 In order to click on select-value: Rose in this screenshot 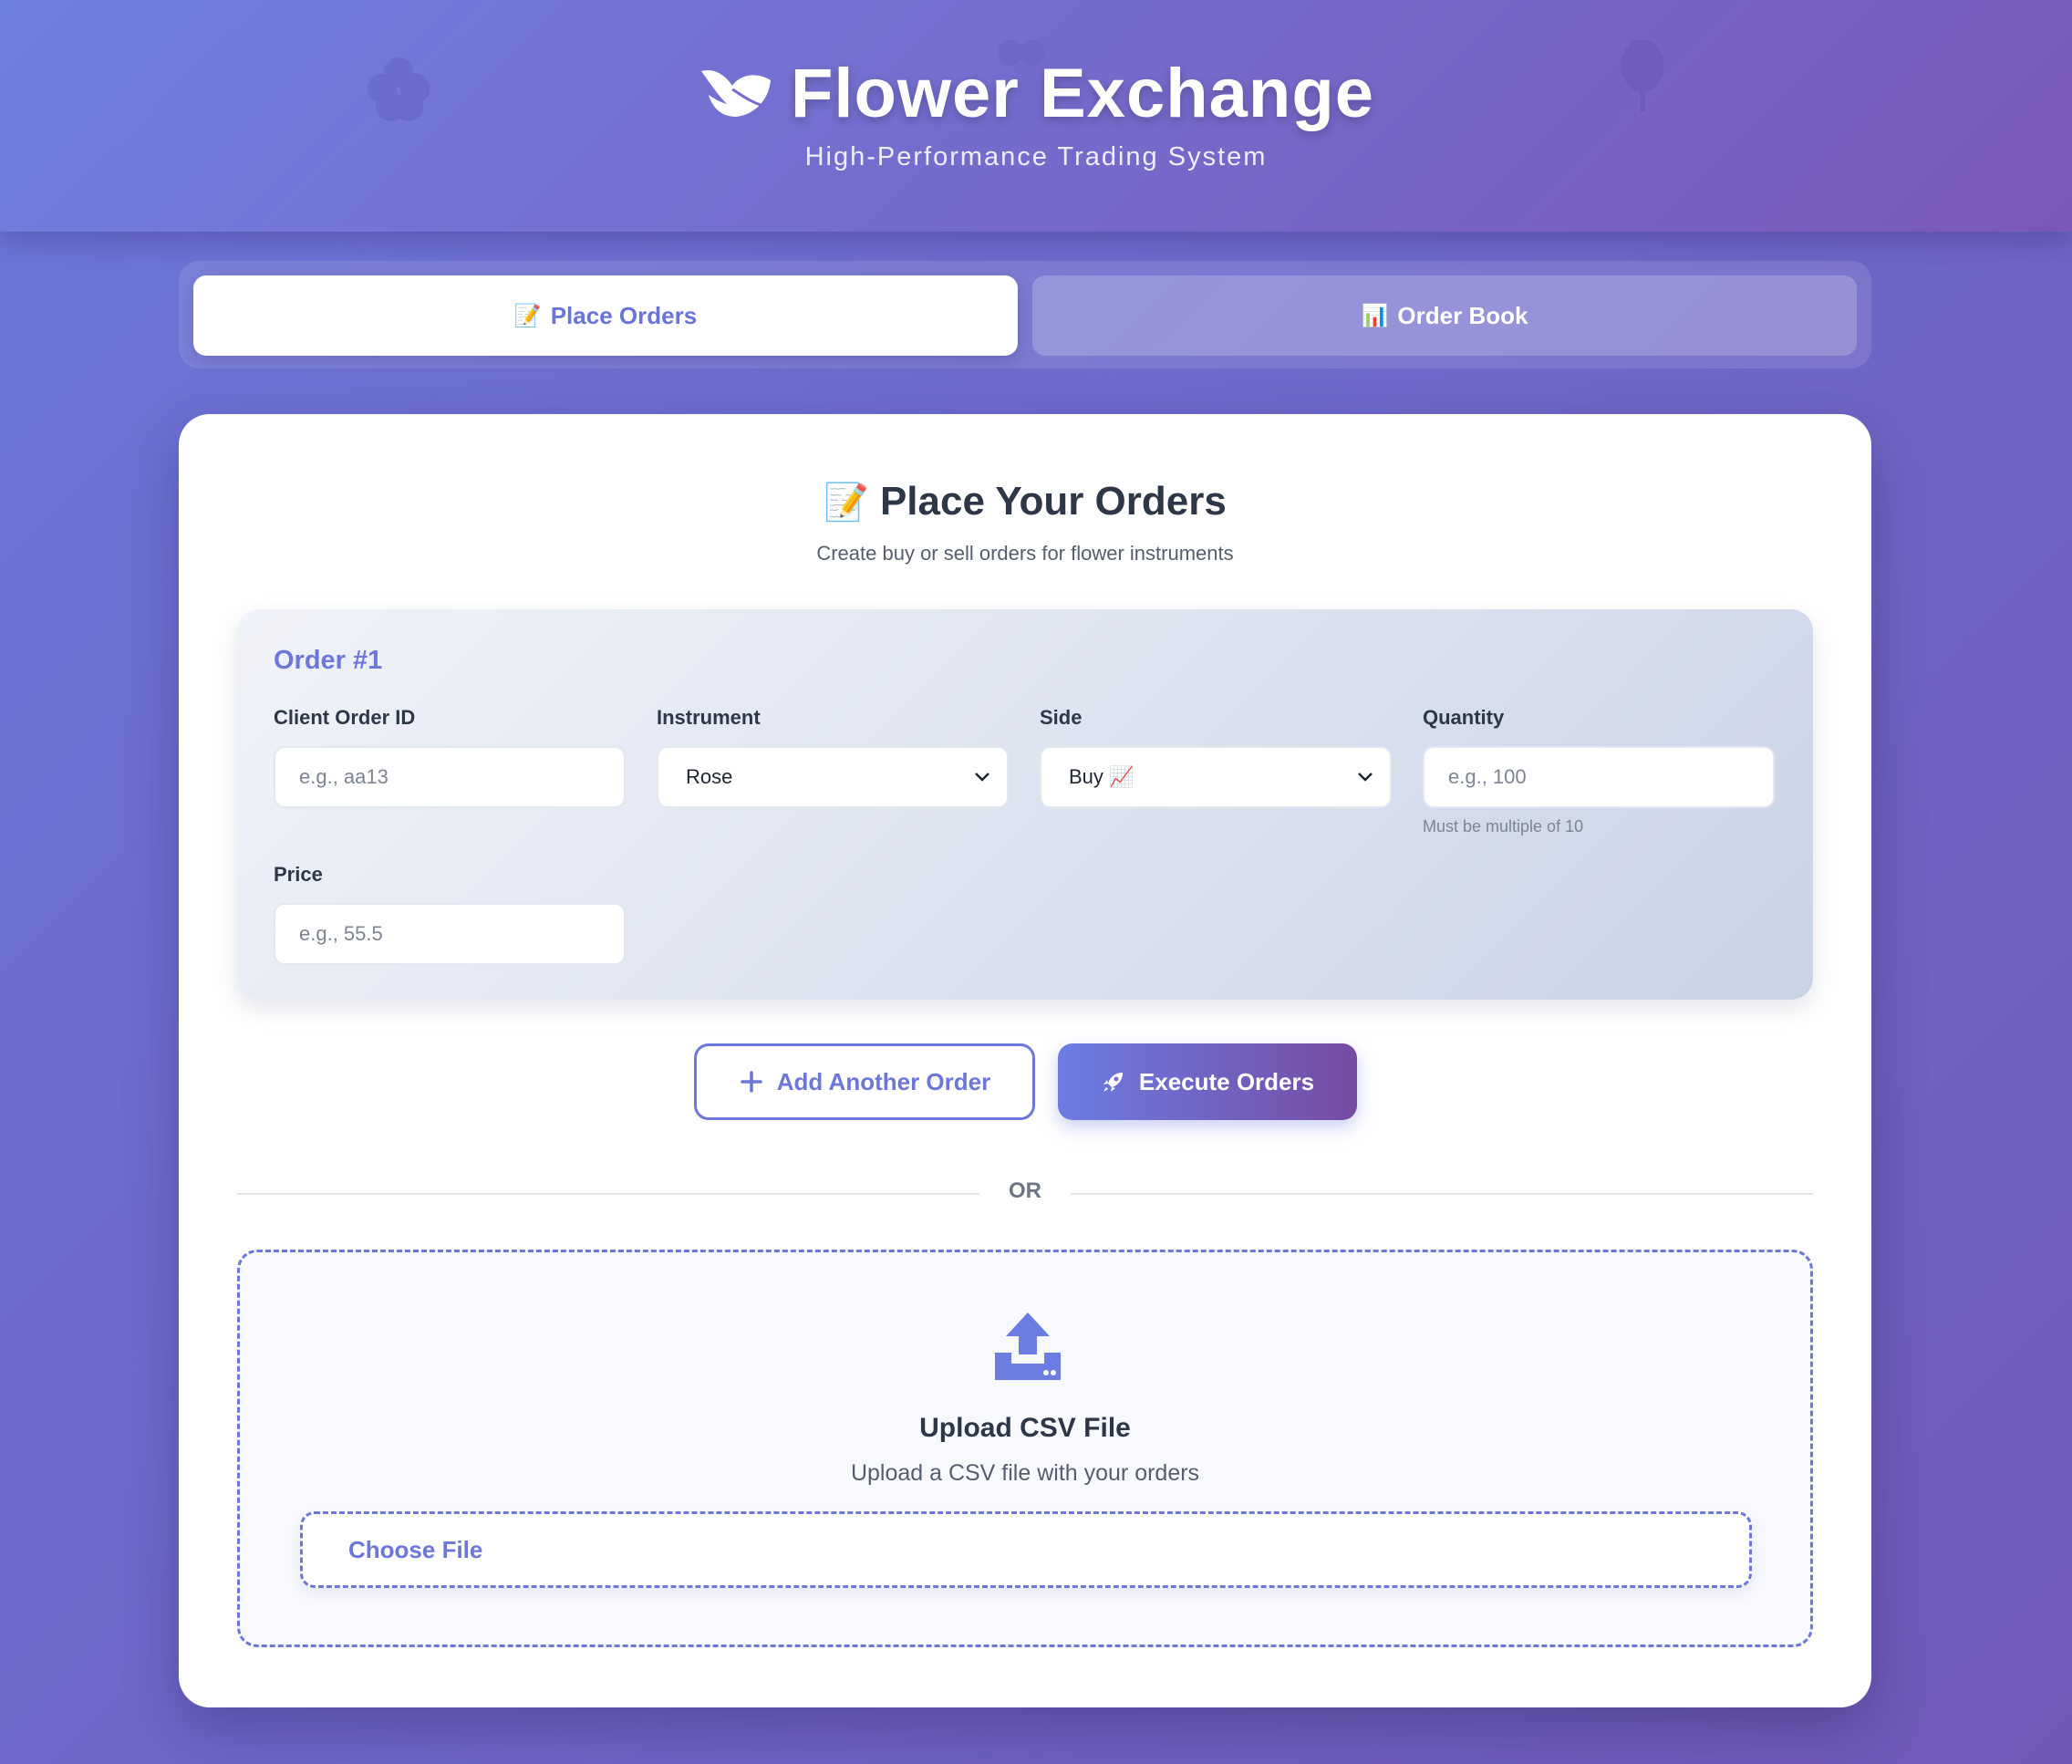, I will do `click(709, 777)`.